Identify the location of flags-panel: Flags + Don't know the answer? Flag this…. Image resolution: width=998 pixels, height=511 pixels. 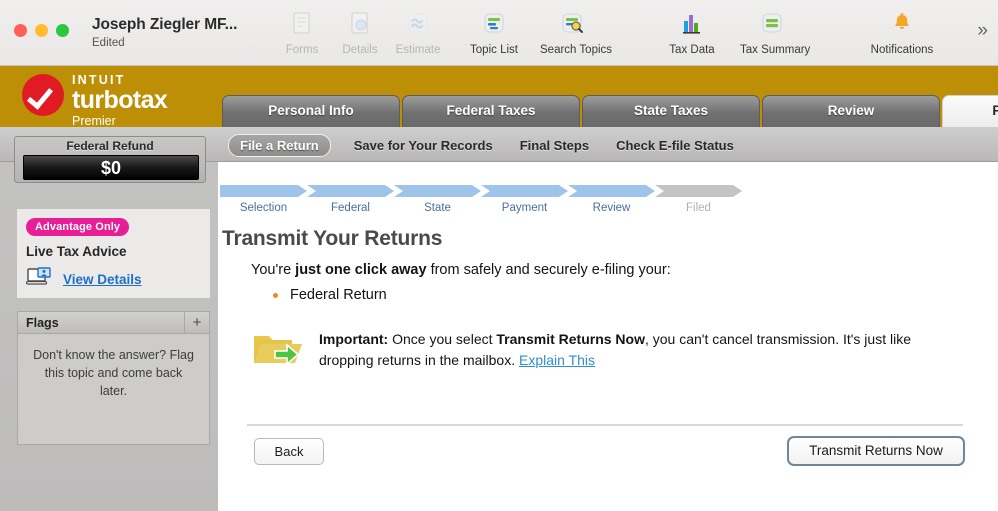
(113, 378).